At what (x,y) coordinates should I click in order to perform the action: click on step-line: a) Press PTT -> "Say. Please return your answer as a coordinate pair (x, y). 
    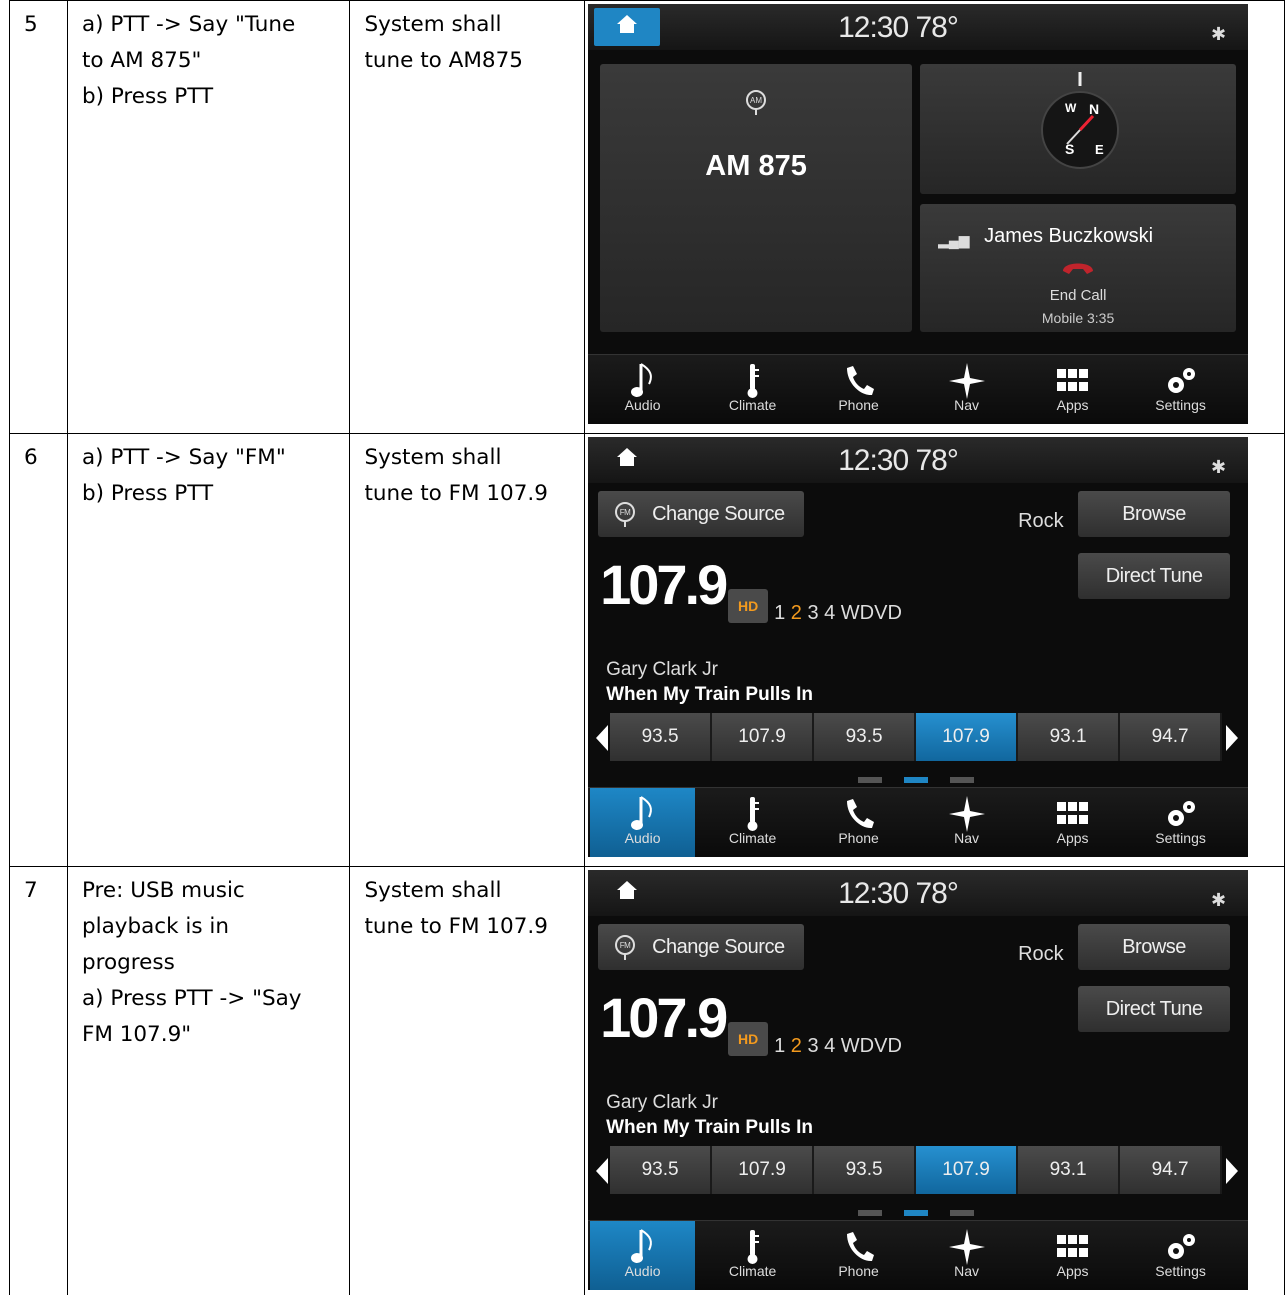
    Looking at the image, I should click on (191, 998).